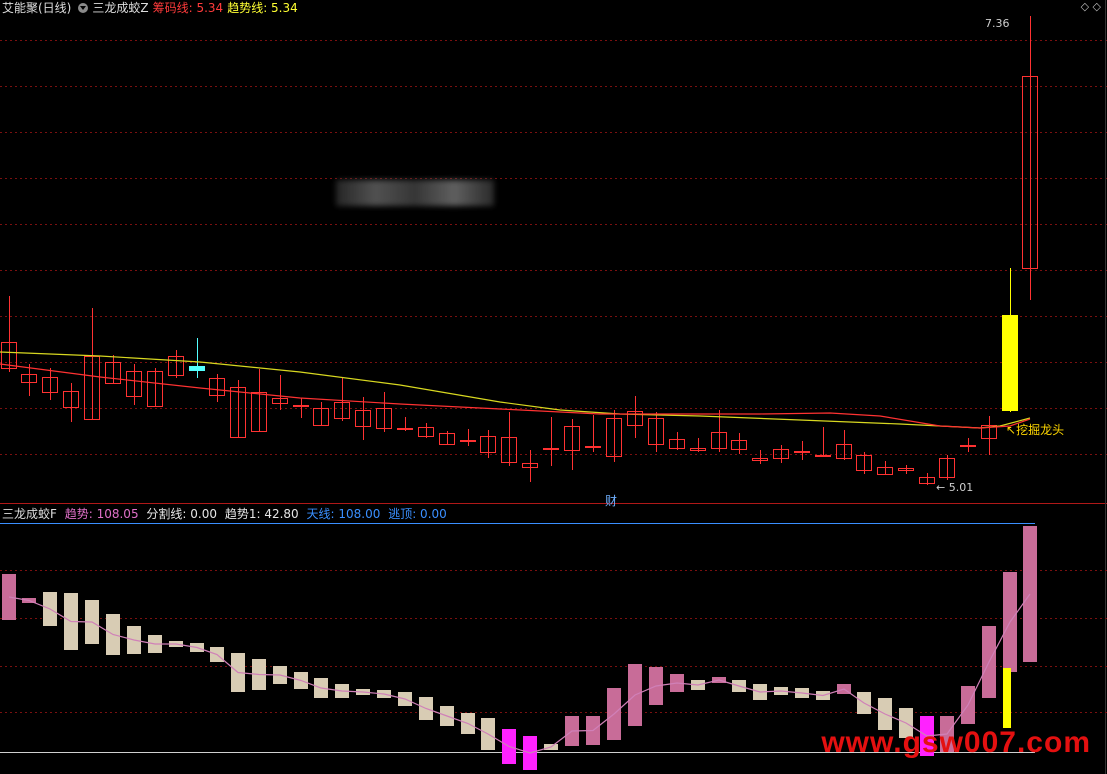  Describe the element at coordinates (415, 193) in the screenshot. I see `blurred-overlay` at that location.